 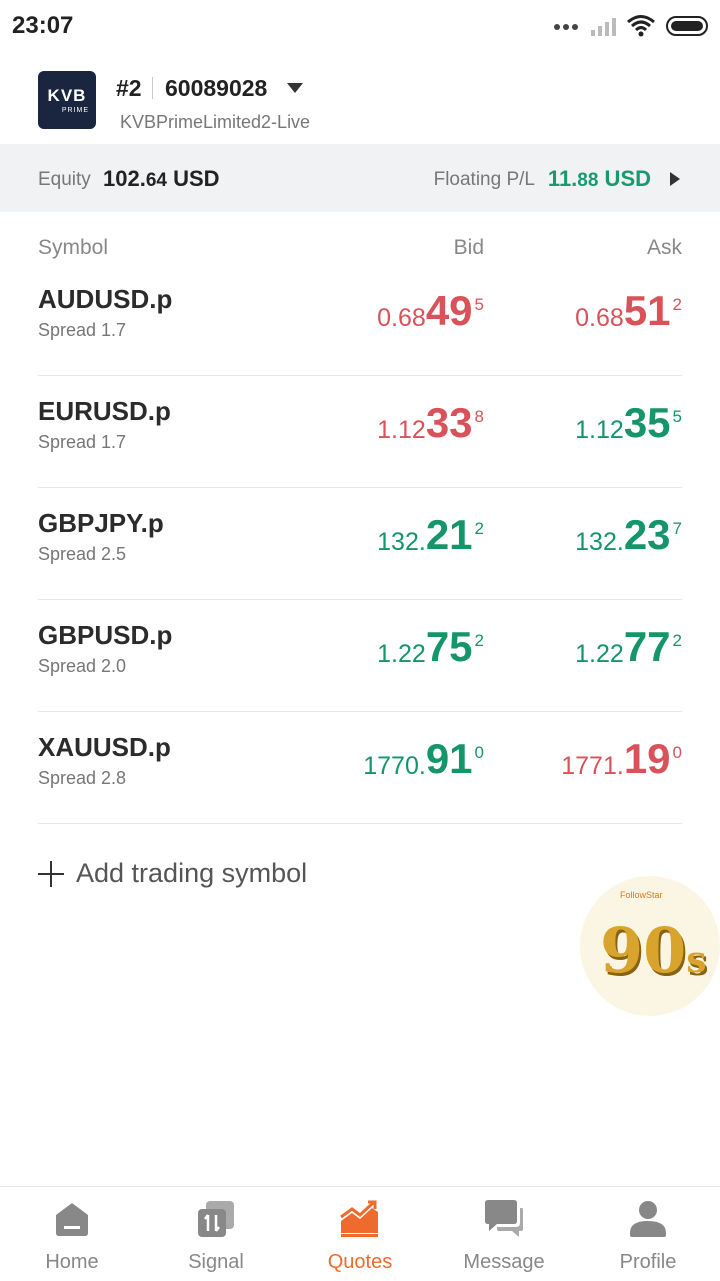 What do you see at coordinates (72, 1219) in the screenshot?
I see `home-icon` at bounding box center [72, 1219].